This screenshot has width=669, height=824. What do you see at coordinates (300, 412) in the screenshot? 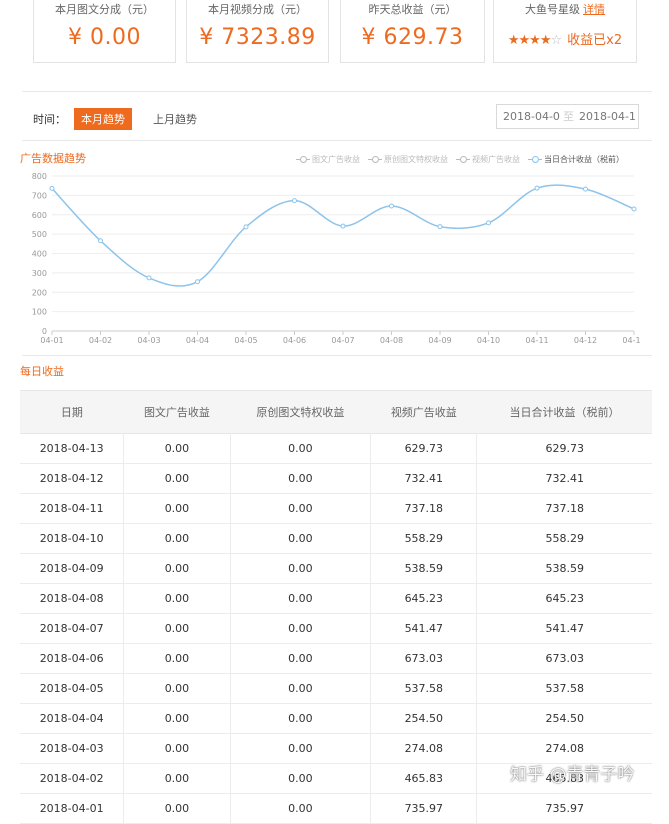
I see `column-header: 原创图文特权收益` at bounding box center [300, 412].